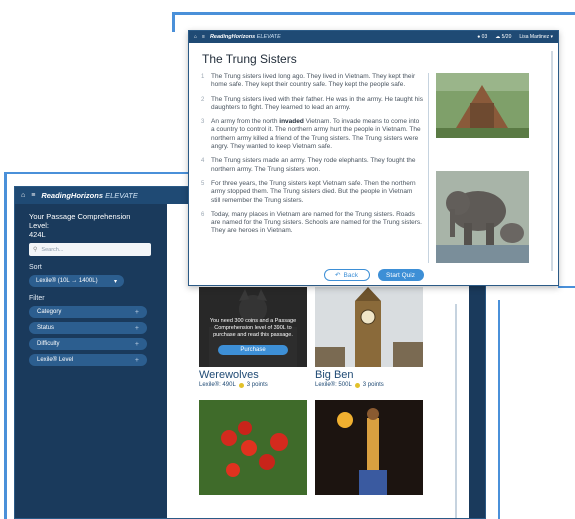 This screenshot has width=575, height=519. What do you see at coordinates (203, 161) in the screenshot?
I see `paragraph-number: 4` at bounding box center [203, 161].